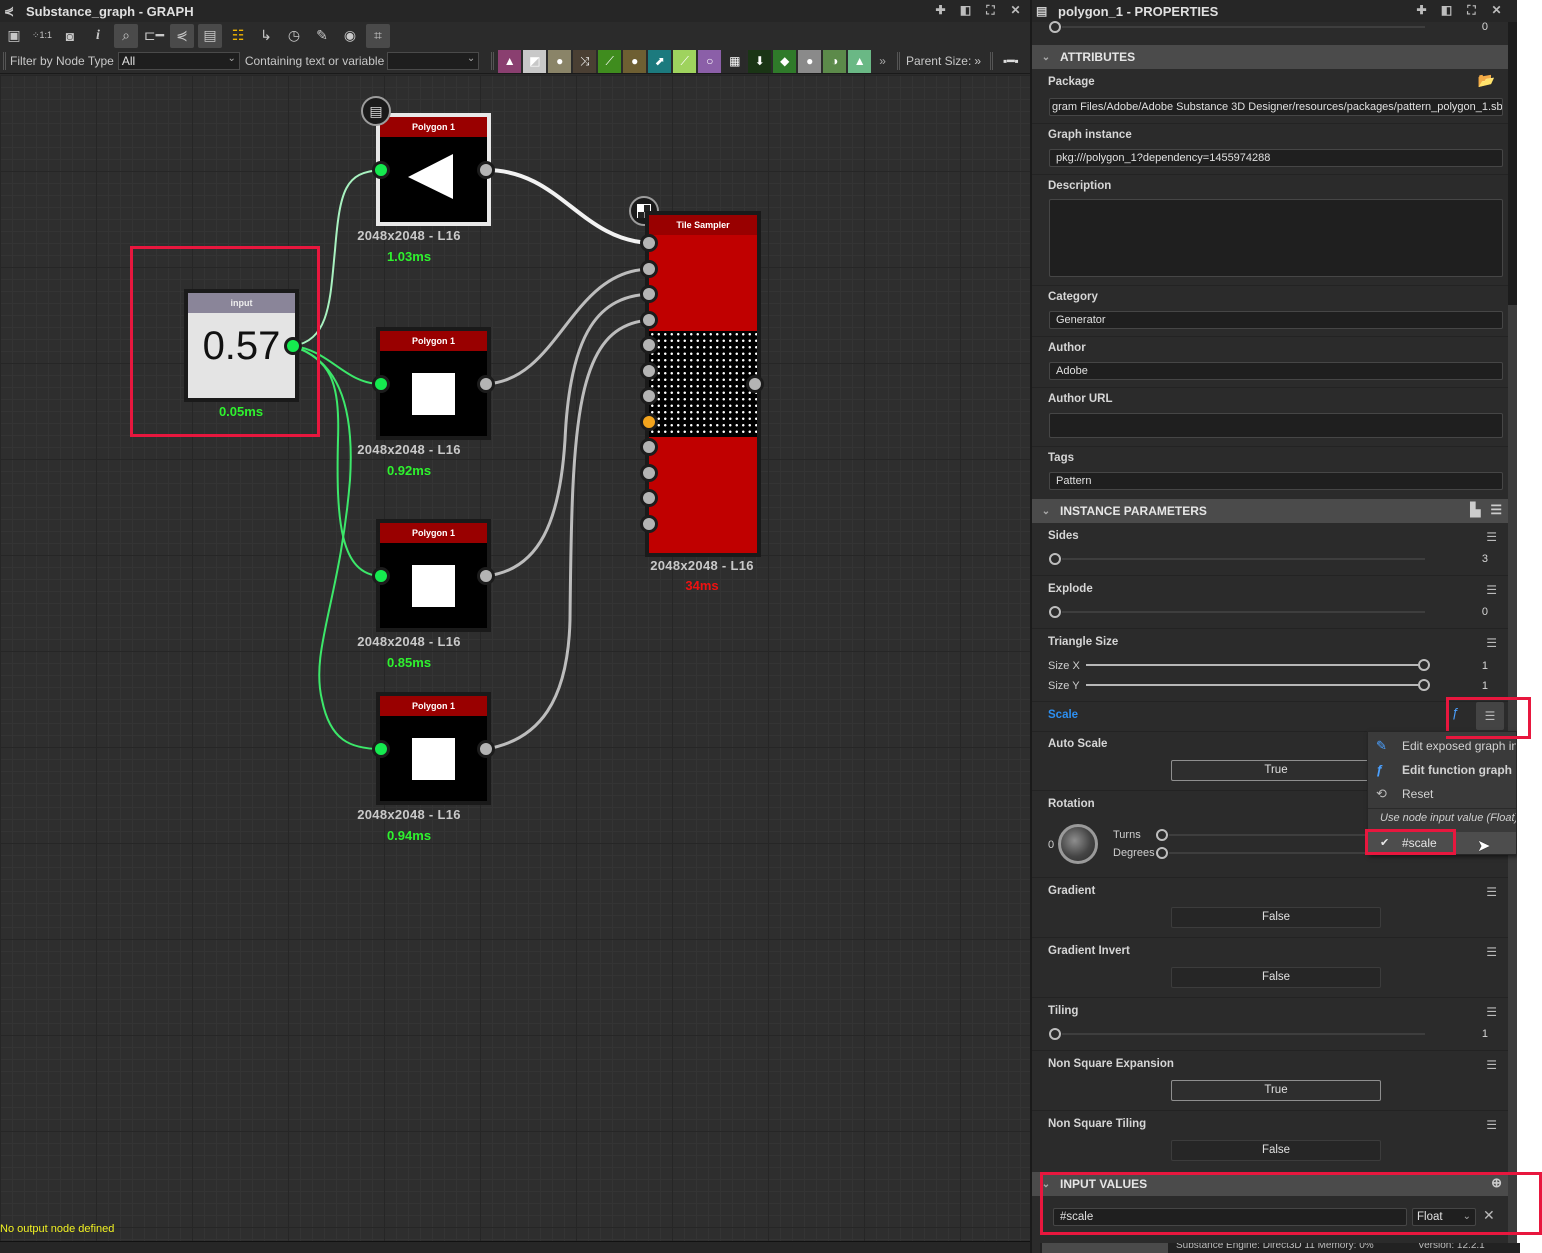 The width and height of the screenshot is (1542, 1253). I want to click on screenshot-icon: ◙, so click(70, 36).